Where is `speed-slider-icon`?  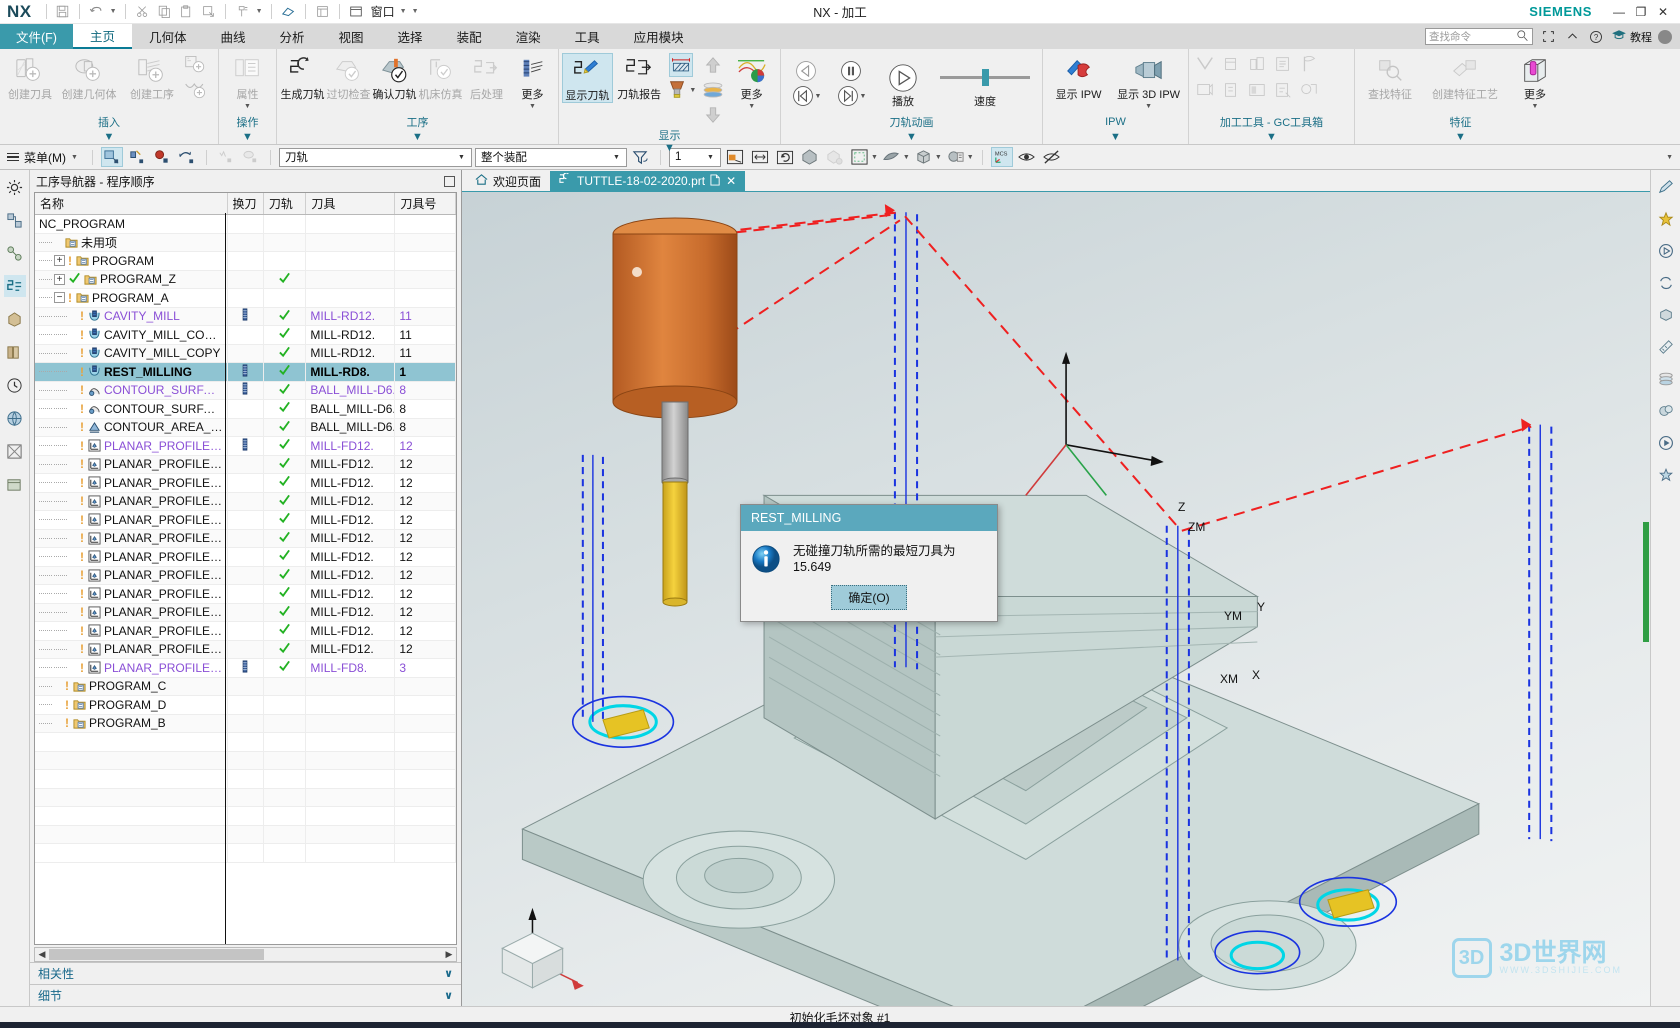 speed-slider-icon is located at coordinates (985, 78).